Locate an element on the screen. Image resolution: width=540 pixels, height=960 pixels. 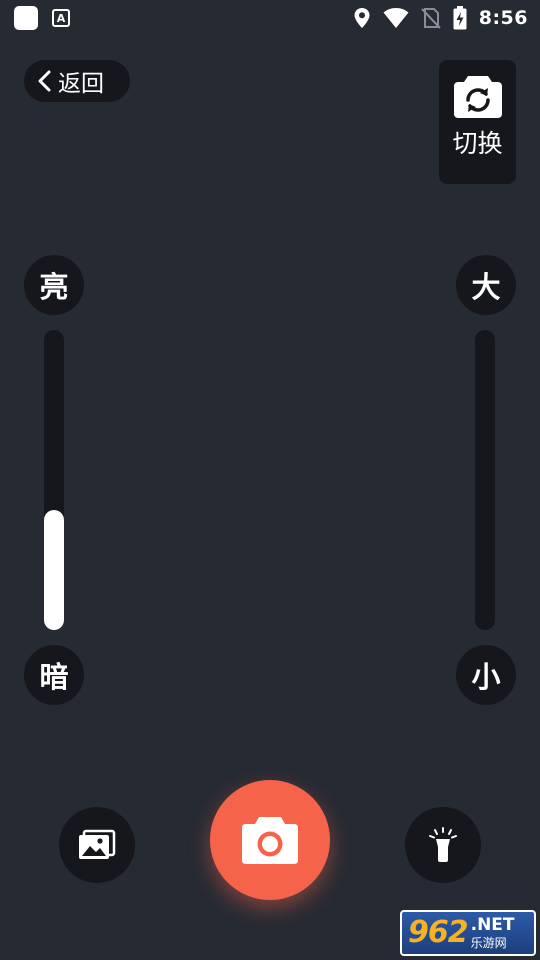
chevron-left-icon is located at coordinates (44, 81).